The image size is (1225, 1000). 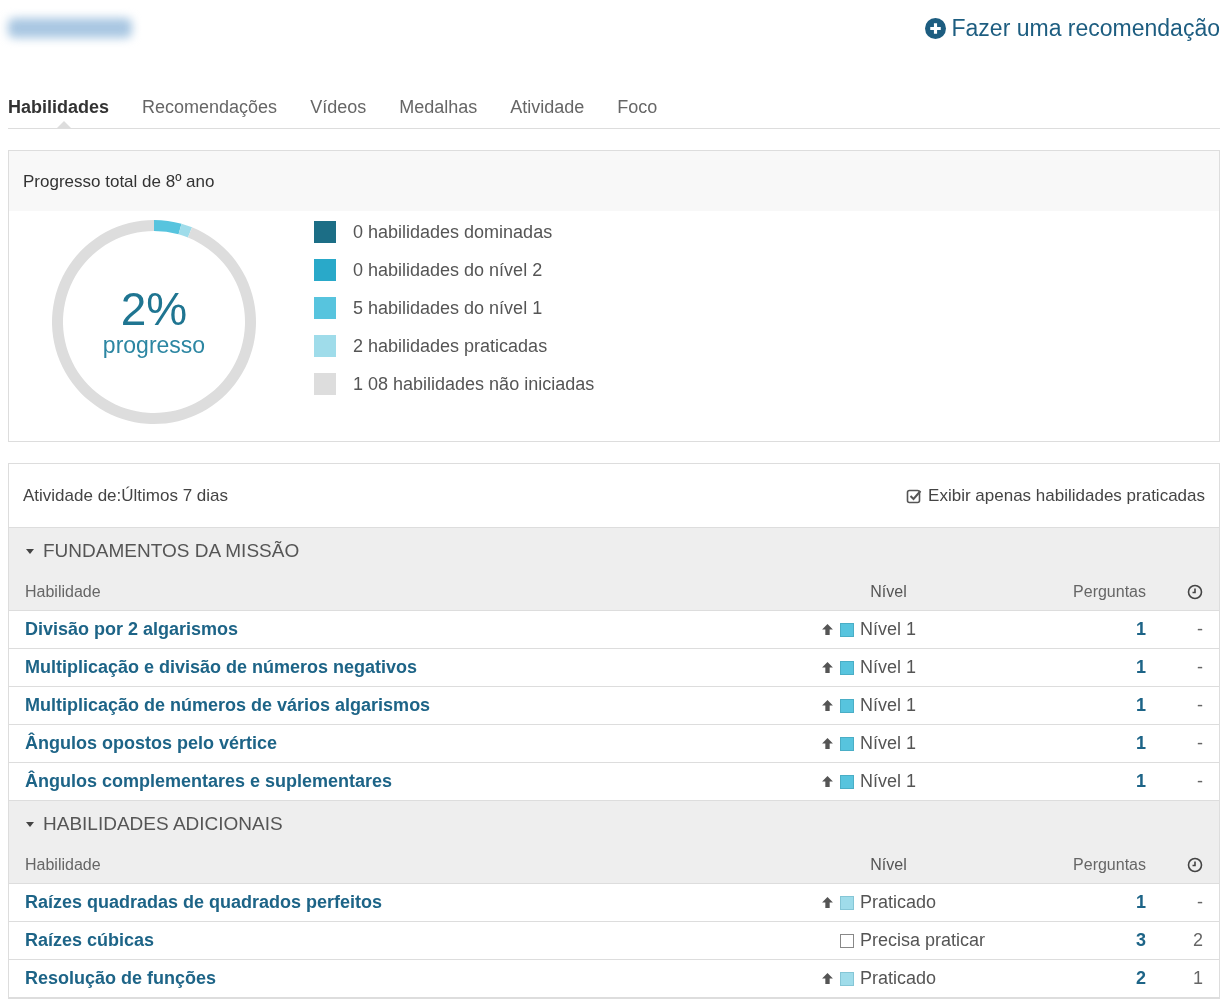 I want to click on plus-circle-icon, so click(x=935, y=28).